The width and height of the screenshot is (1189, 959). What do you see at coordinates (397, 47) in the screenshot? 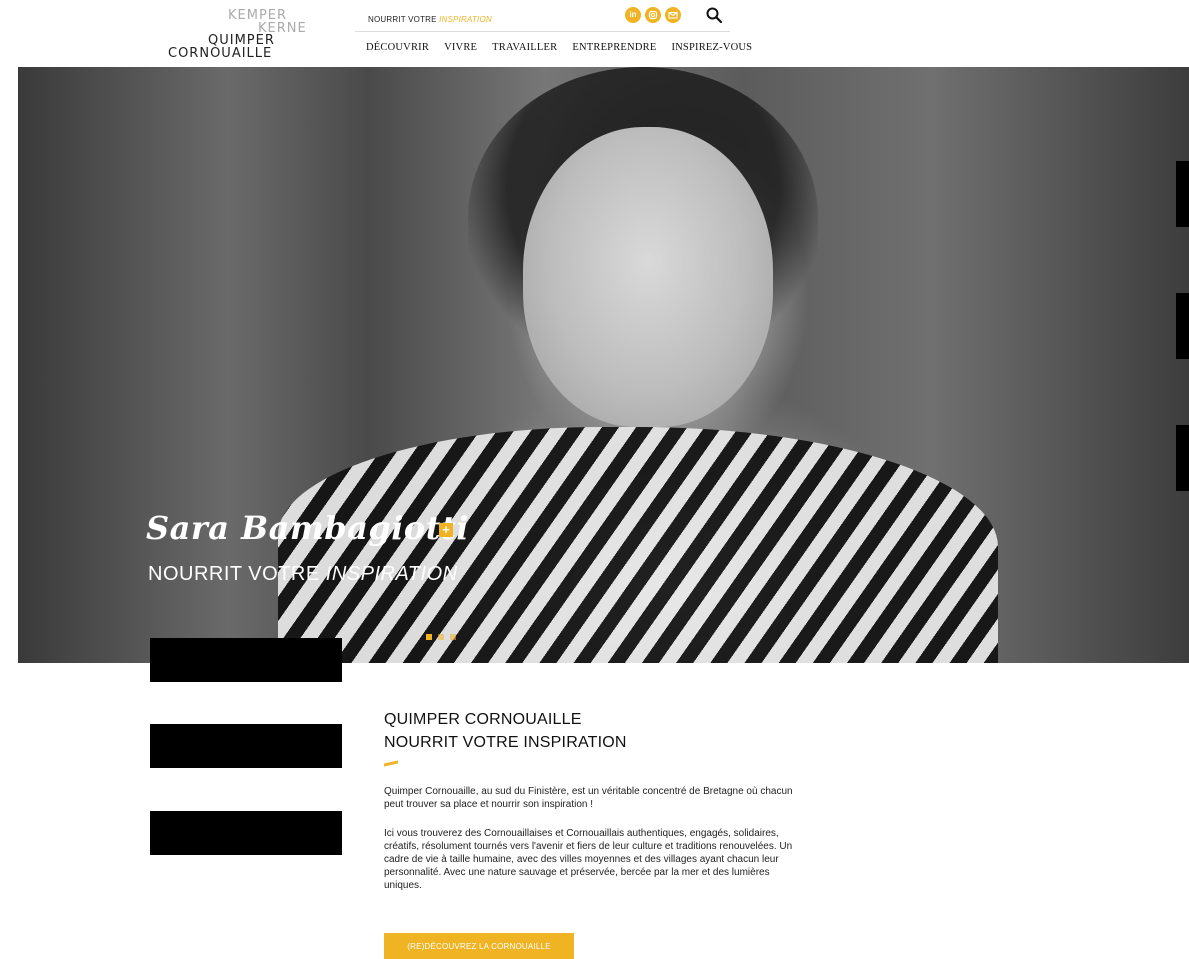
I see `nav-item-decouvrir: DÉCOUVRIR` at bounding box center [397, 47].